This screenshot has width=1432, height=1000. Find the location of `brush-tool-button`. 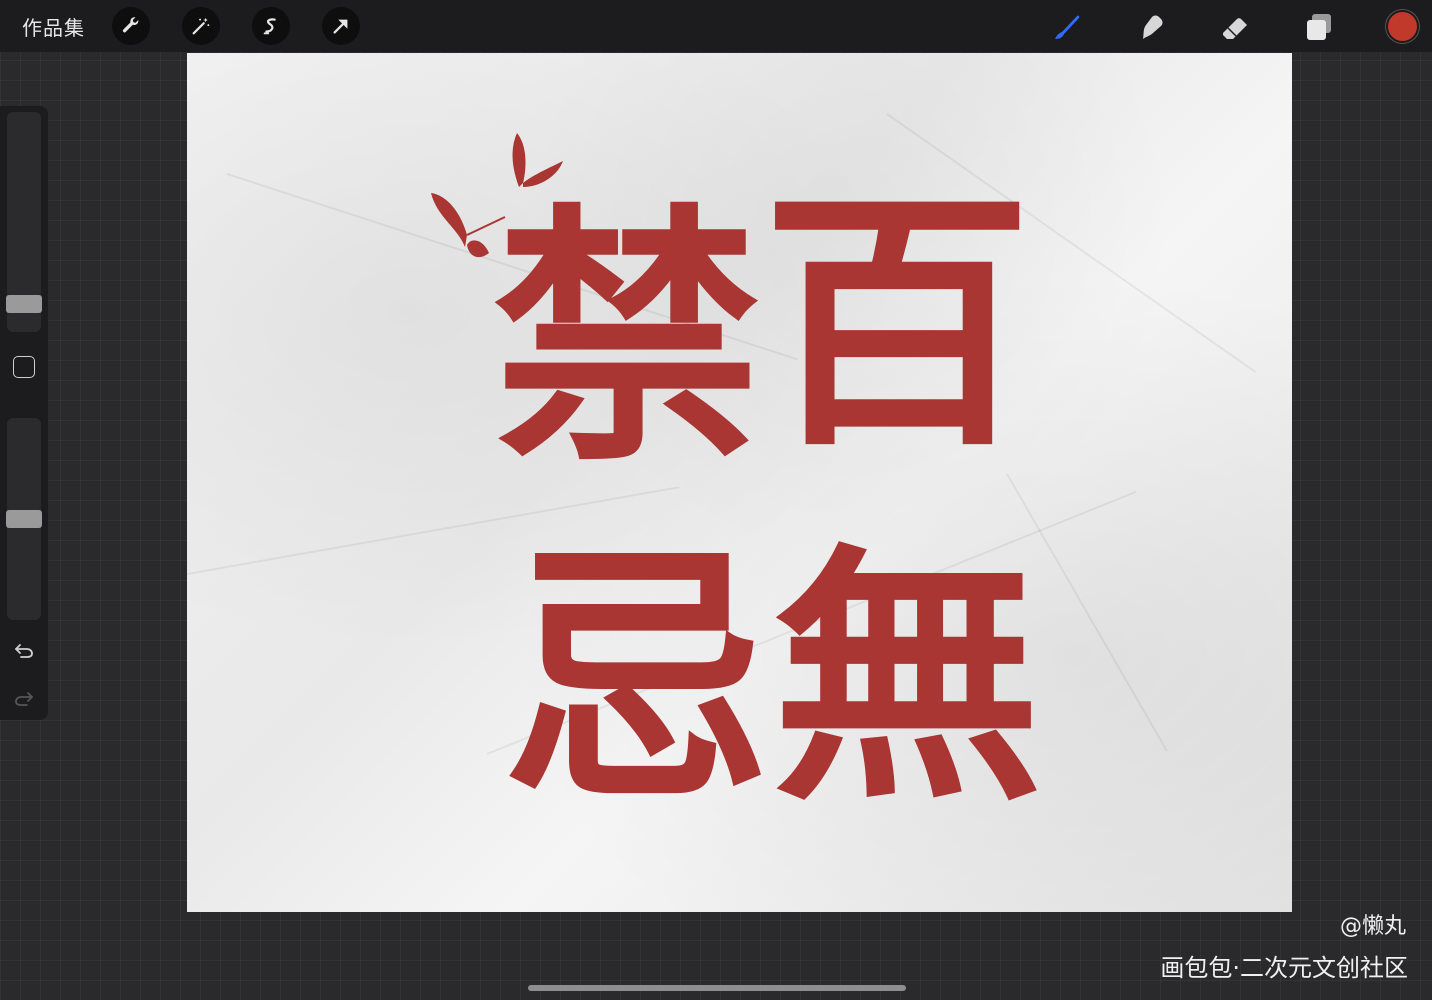

brush-tool-button is located at coordinates (1067, 27).